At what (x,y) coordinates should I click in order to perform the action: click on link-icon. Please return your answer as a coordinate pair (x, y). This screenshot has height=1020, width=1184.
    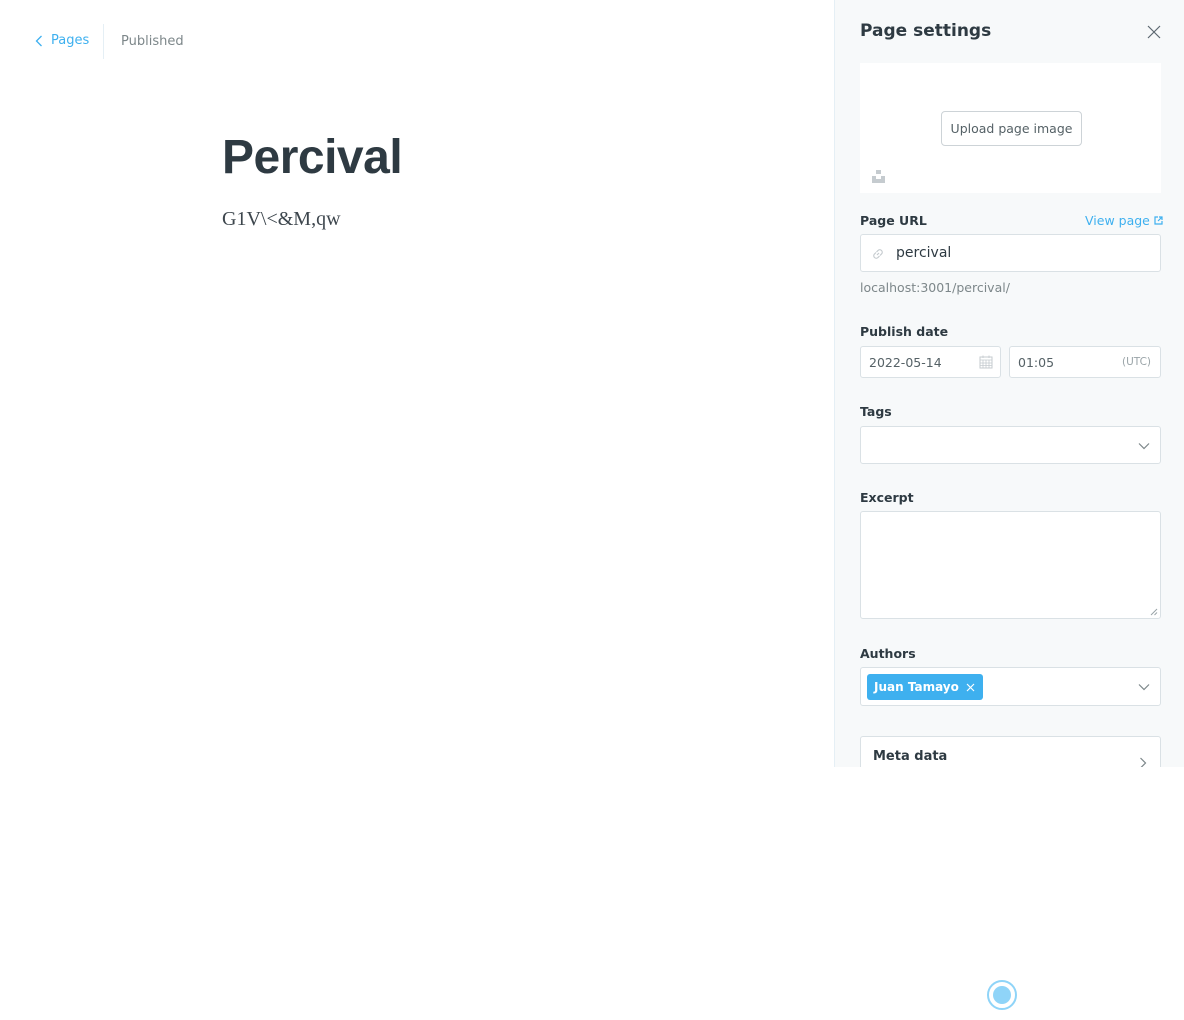
    Looking at the image, I should click on (878, 254).